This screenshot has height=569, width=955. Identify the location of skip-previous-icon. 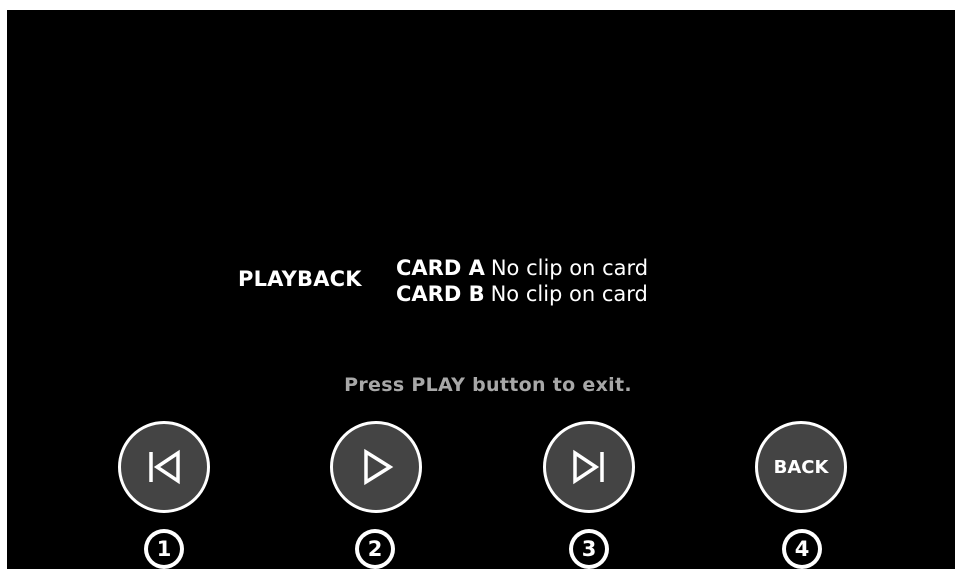
(164, 467).